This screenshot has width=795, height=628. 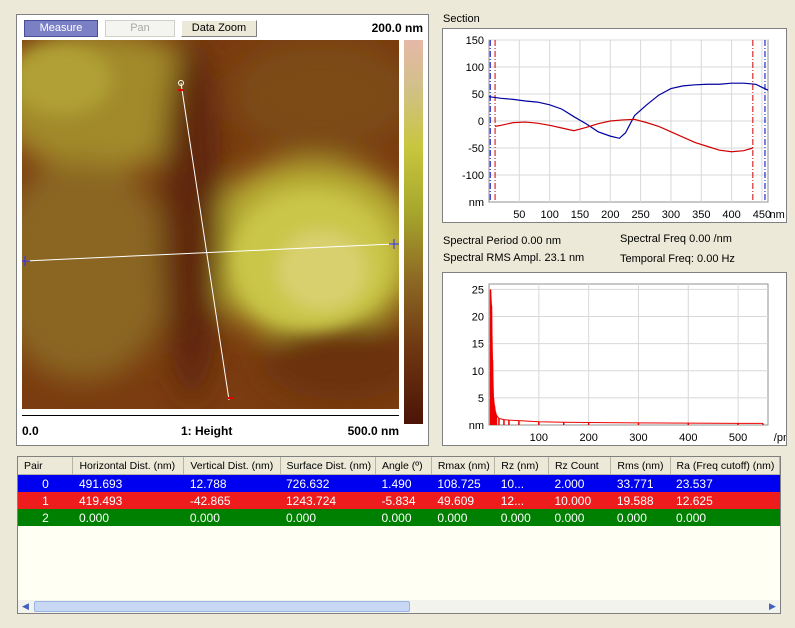 I want to click on x-tick-label: 350, so click(x=701, y=215).